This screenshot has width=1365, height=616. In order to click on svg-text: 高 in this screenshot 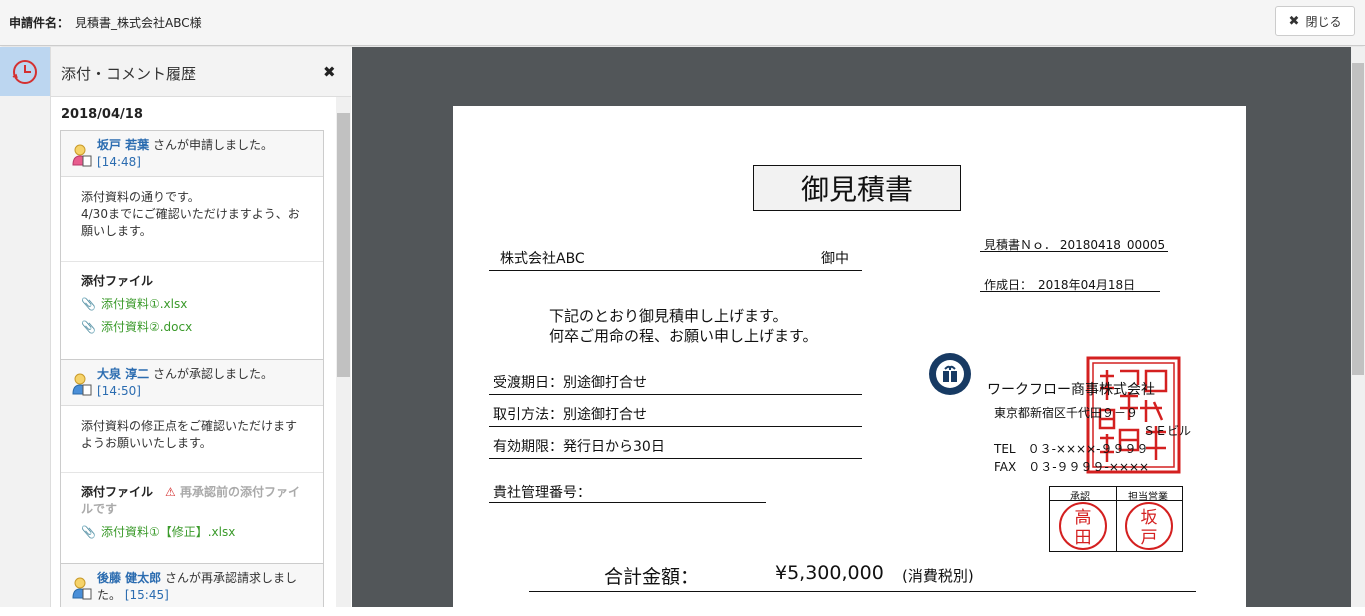, I will do `click(1083, 518)`.